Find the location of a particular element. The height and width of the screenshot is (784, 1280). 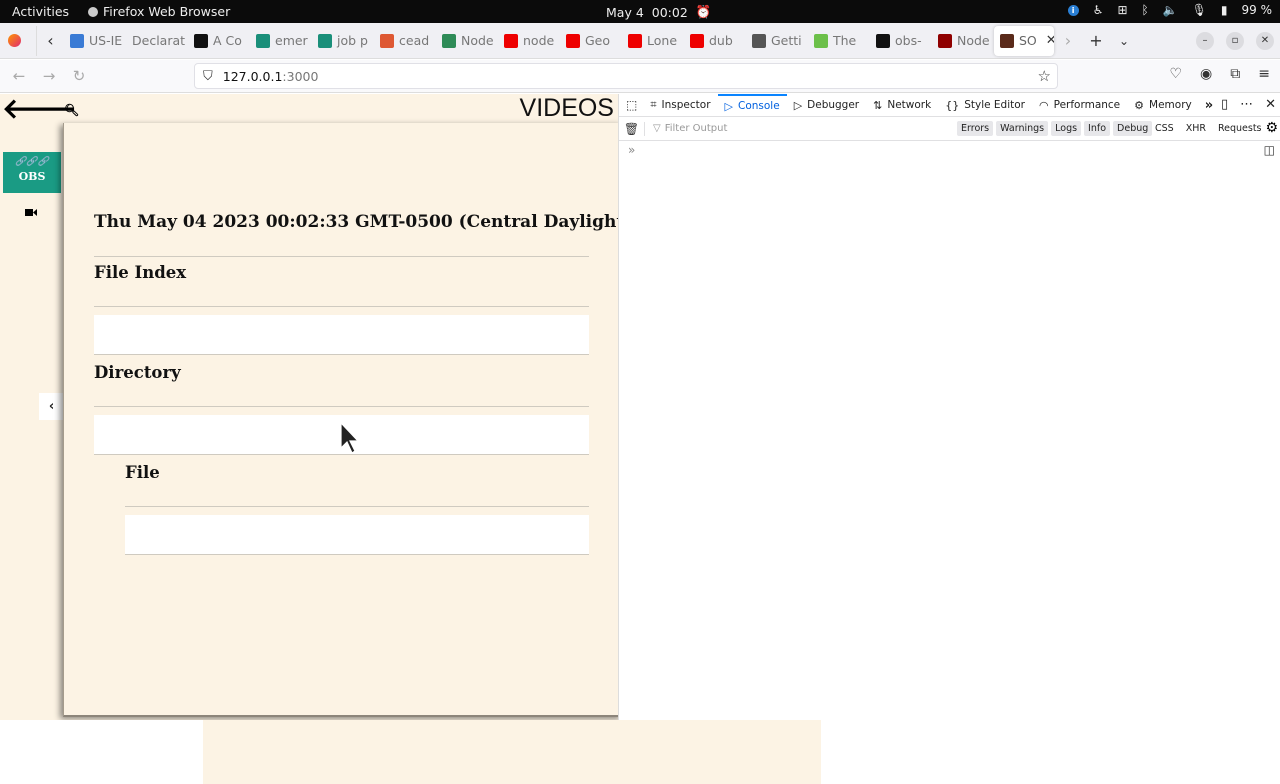

tab-label: emer is located at coordinates (291, 40).